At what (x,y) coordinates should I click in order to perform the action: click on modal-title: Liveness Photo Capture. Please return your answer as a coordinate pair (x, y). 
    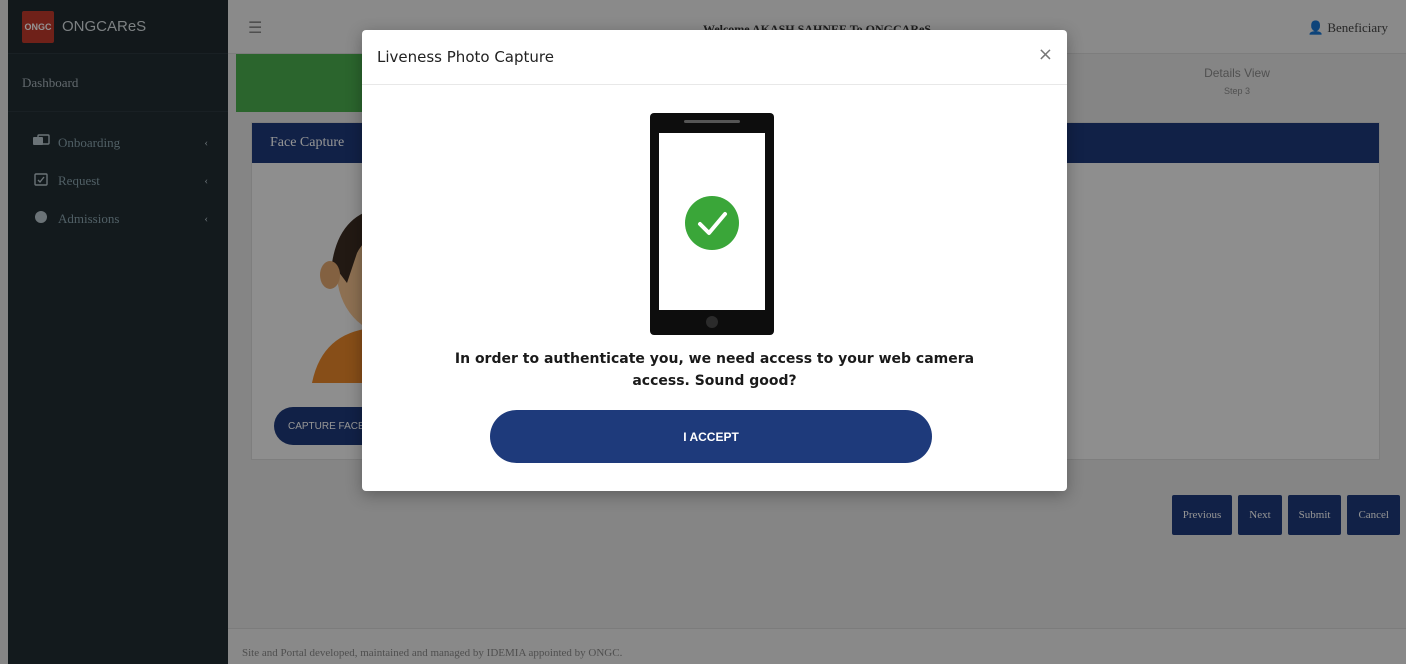
    Looking at the image, I should click on (714, 57).